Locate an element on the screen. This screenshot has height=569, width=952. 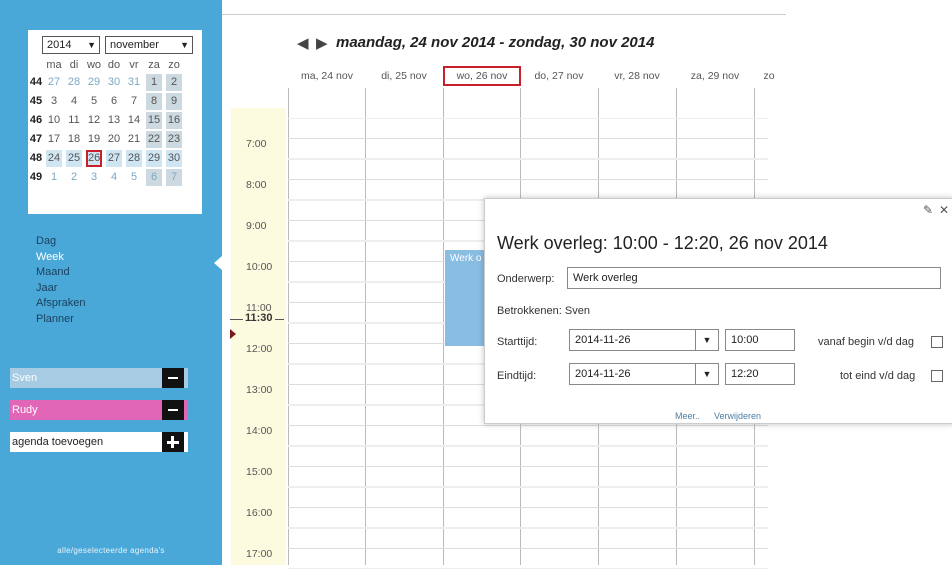
calendar-day: 10 is located at coordinates (54, 120).